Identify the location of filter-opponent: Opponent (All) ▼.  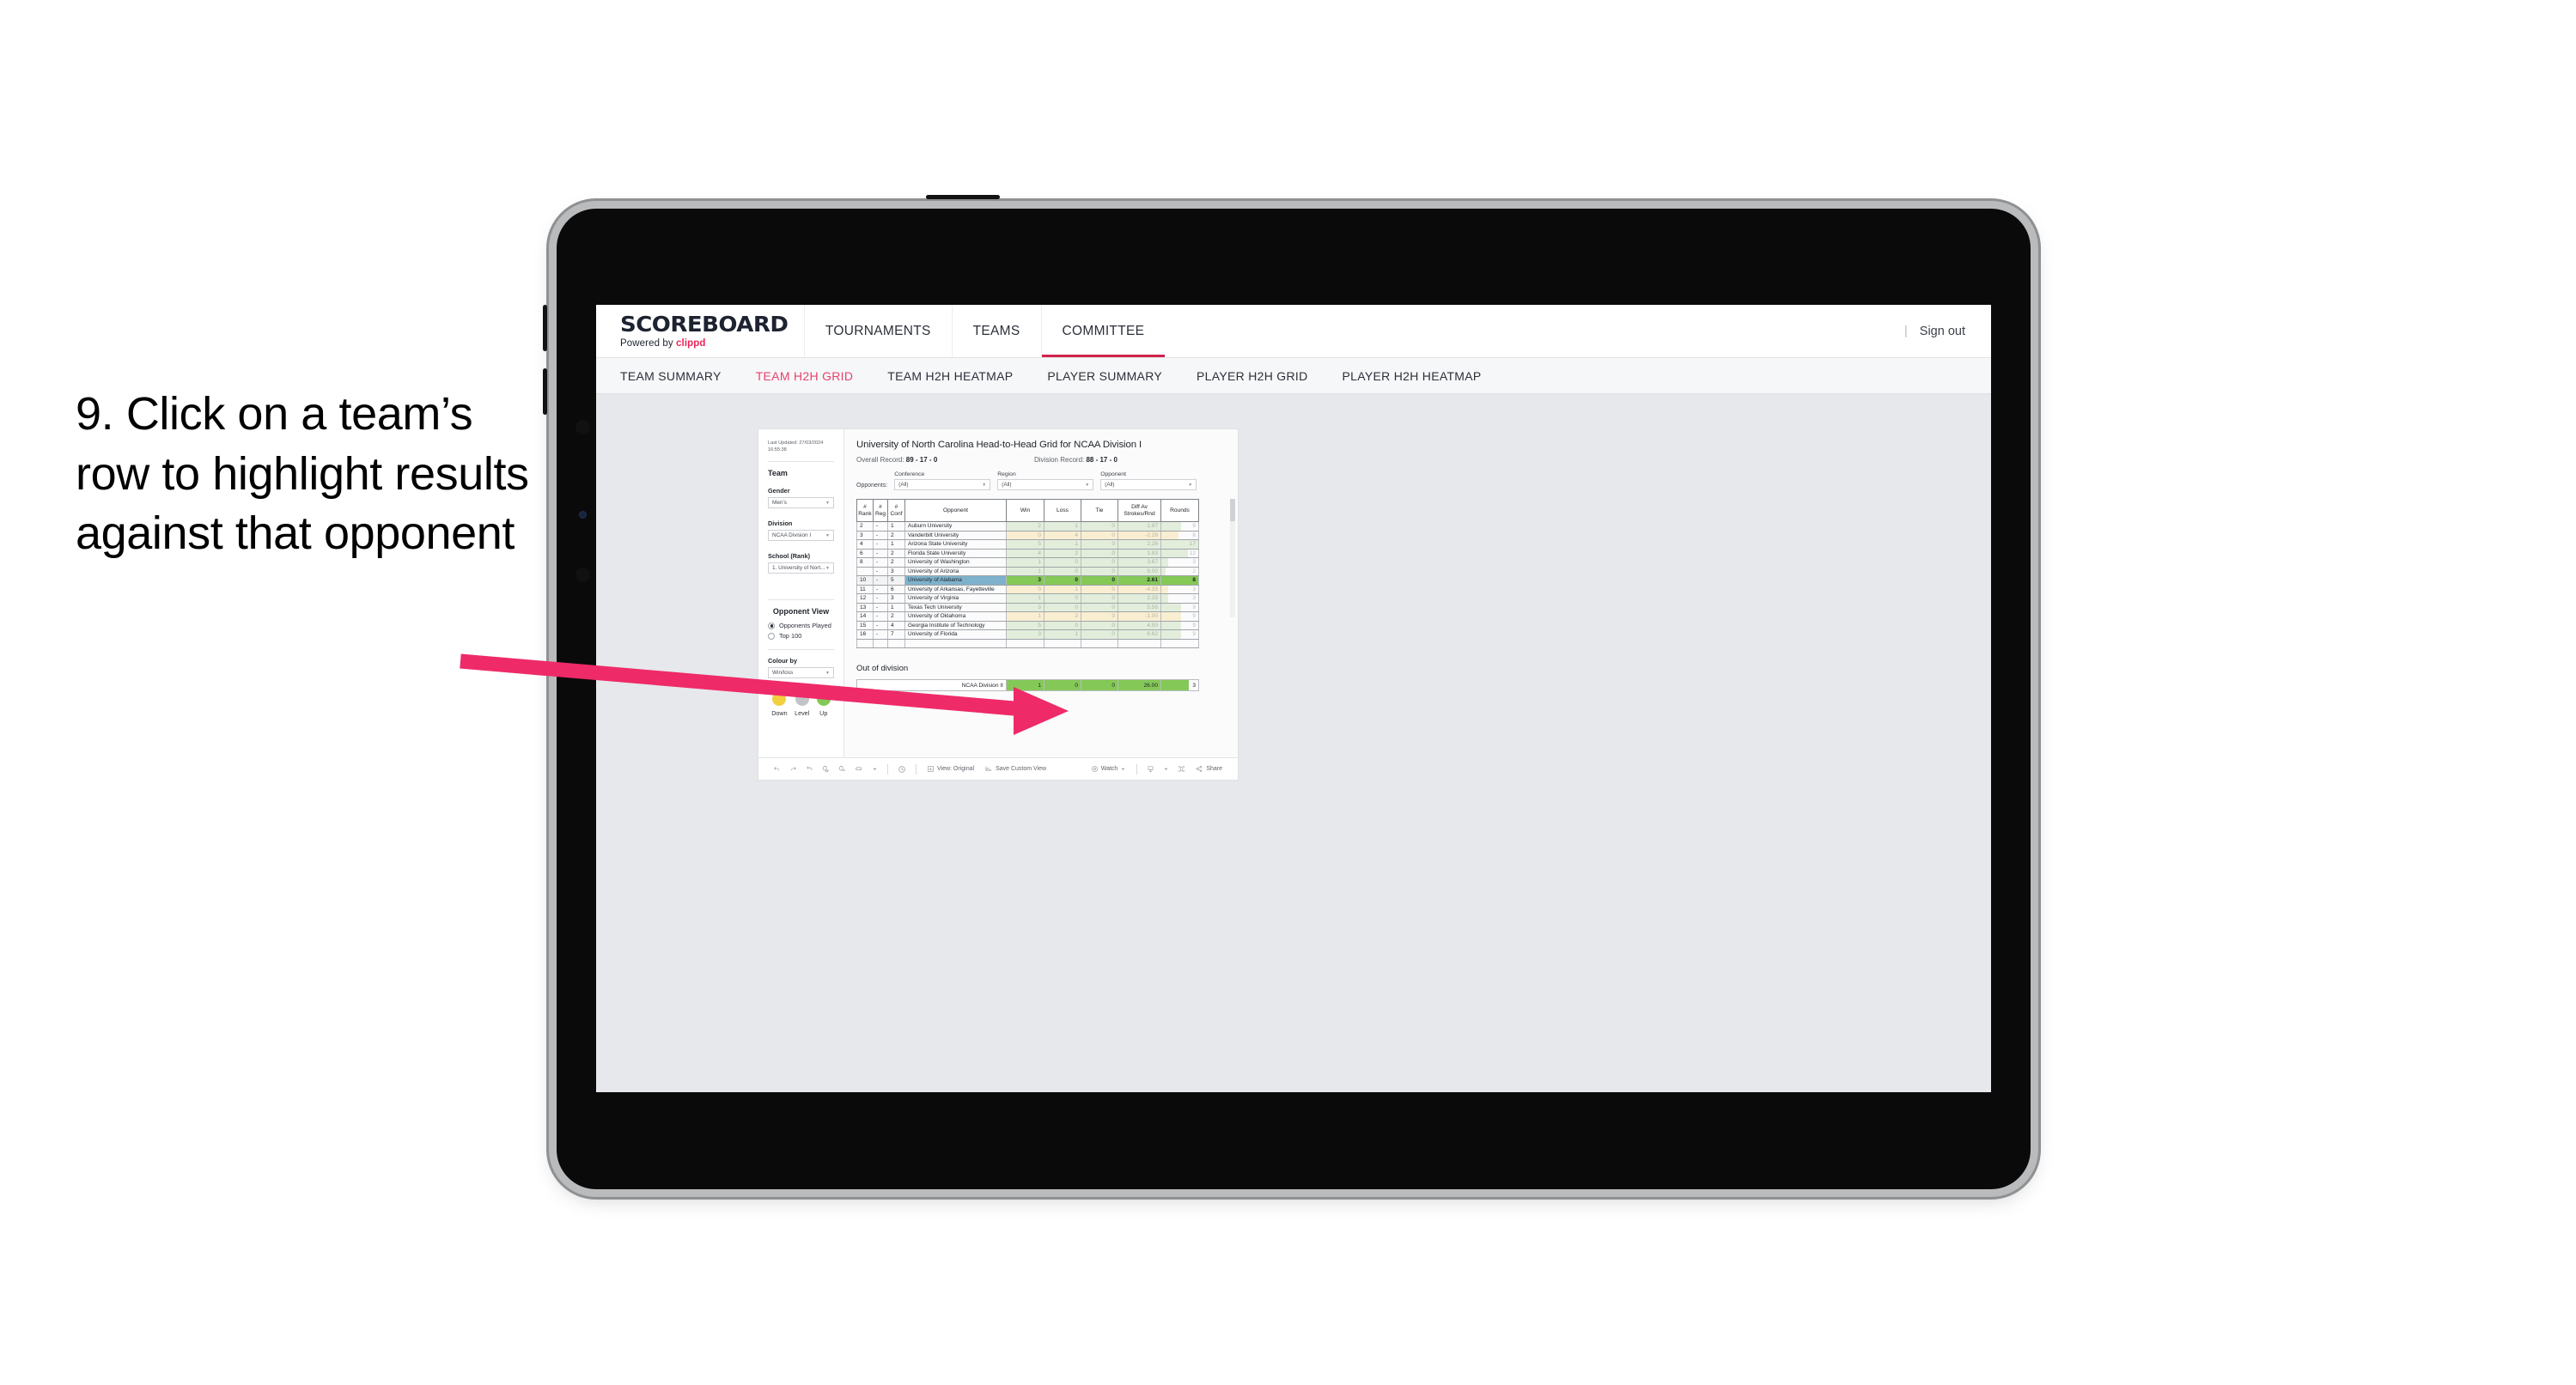
(1148, 480).